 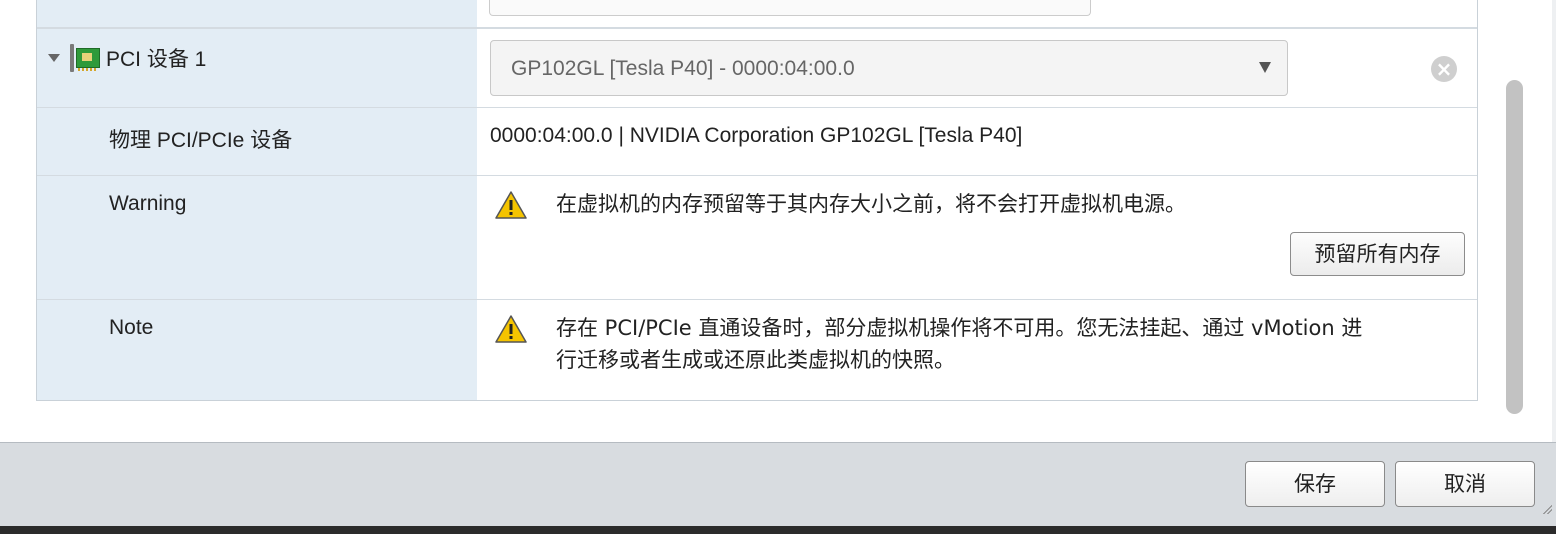 What do you see at coordinates (85, 58) in the screenshot?
I see `pci-card-icon` at bounding box center [85, 58].